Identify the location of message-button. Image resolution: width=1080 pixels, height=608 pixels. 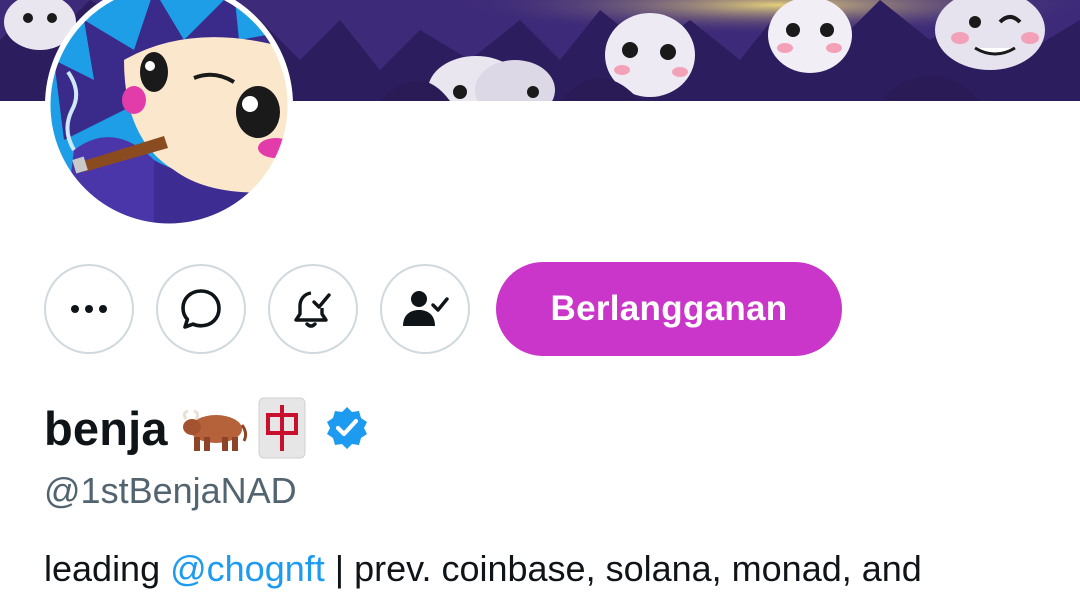
(201, 309).